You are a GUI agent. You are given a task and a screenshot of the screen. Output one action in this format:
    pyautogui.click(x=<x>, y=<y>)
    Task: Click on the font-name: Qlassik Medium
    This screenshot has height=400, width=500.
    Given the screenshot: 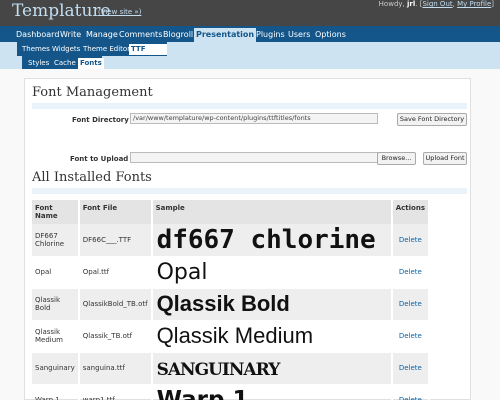 What is the action you would take?
    pyautogui.click(x=56, y=336)
    